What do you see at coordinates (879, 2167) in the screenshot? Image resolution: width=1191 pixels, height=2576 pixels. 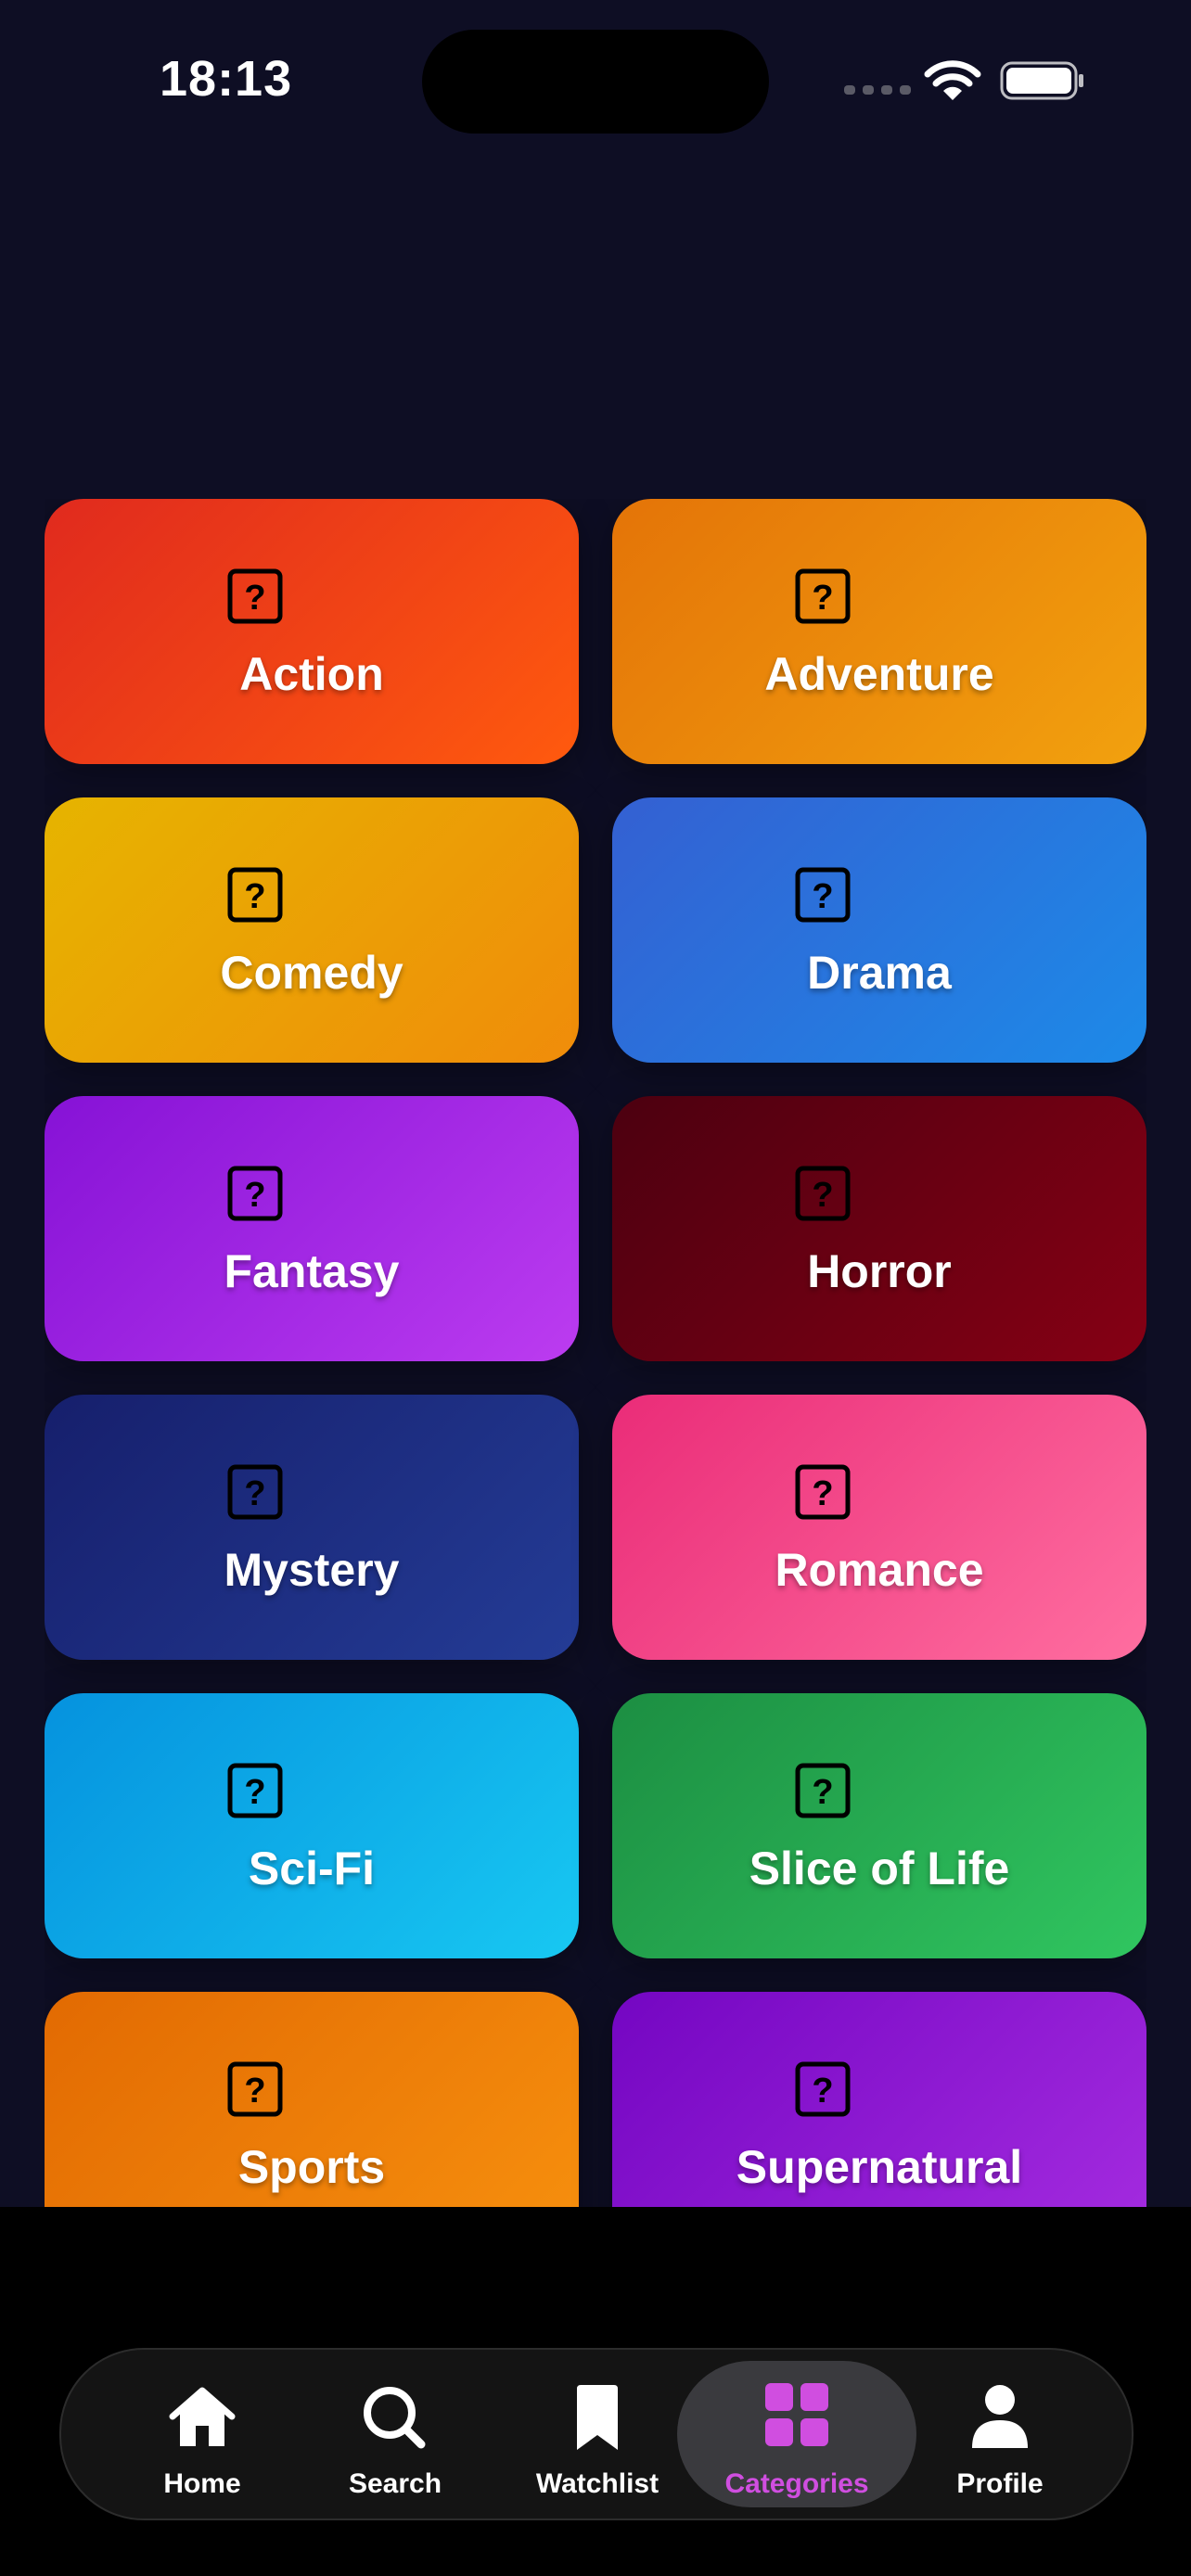 I see `category-label: Supernatural` at bounding box center [879, 2167].